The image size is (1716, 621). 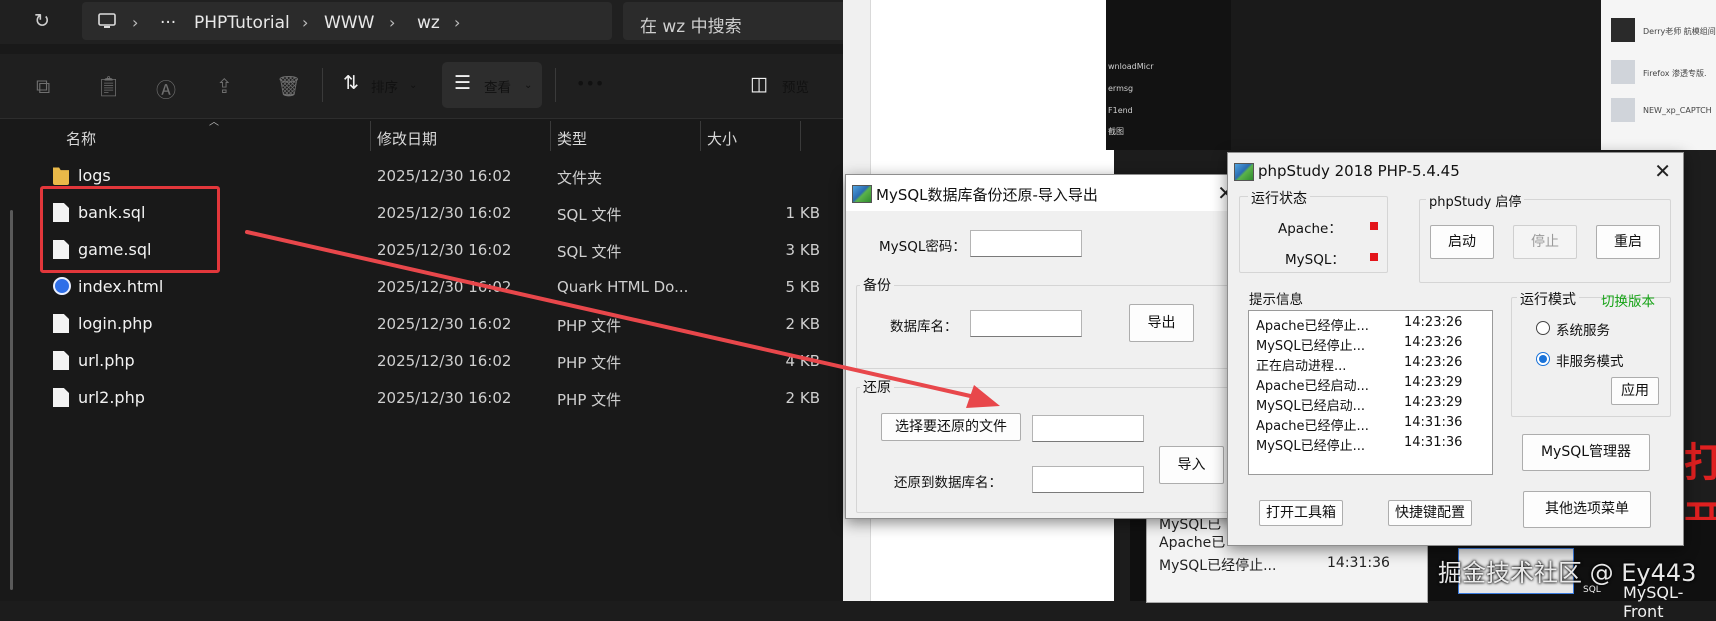 What do you see at coordinates (1161, 323) in the screenshot?
I see `export-button: 导出` at bounding box center [1161, 323].